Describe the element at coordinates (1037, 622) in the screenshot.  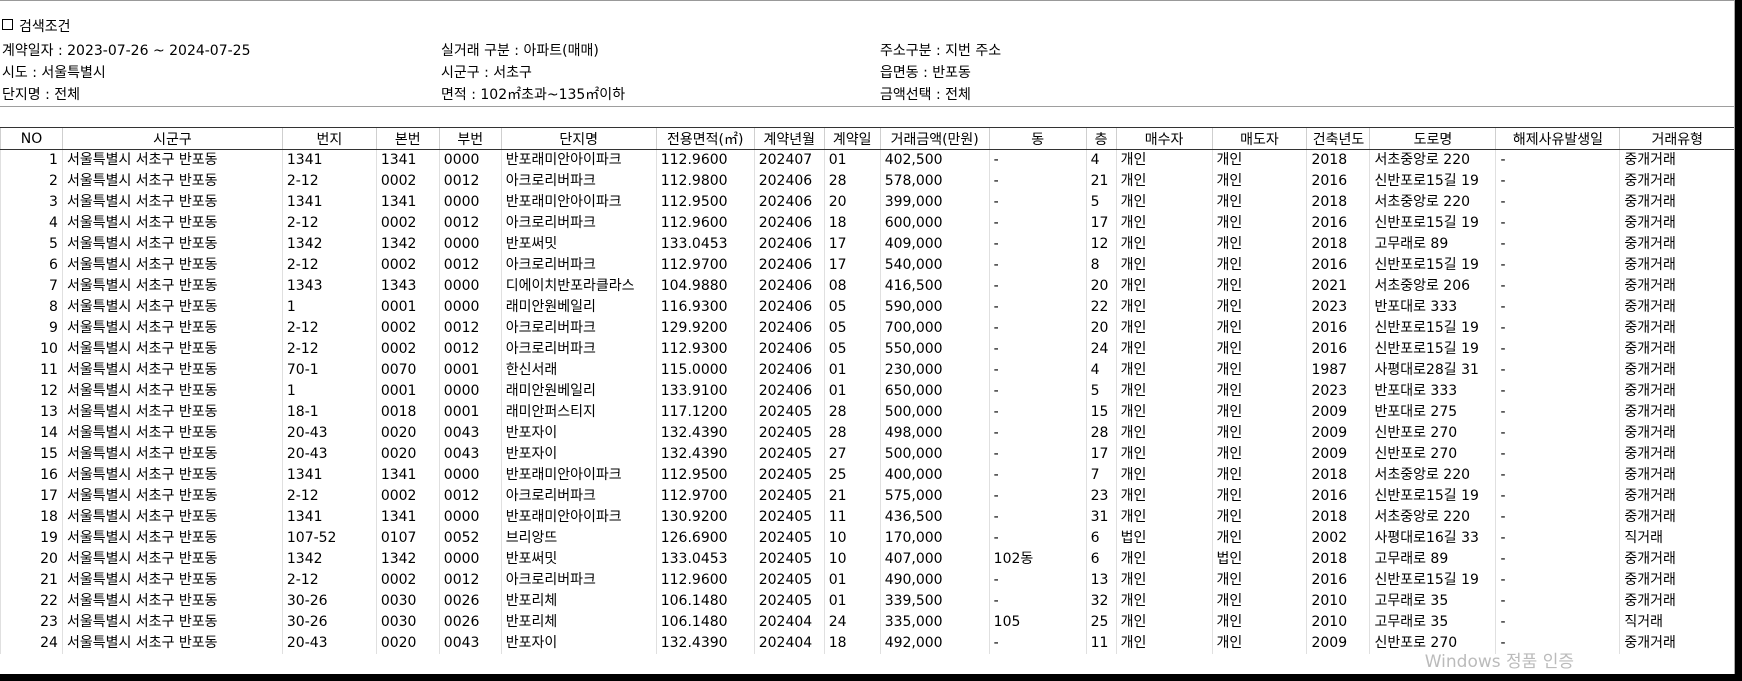
I see `table-cell: 105` at that location.